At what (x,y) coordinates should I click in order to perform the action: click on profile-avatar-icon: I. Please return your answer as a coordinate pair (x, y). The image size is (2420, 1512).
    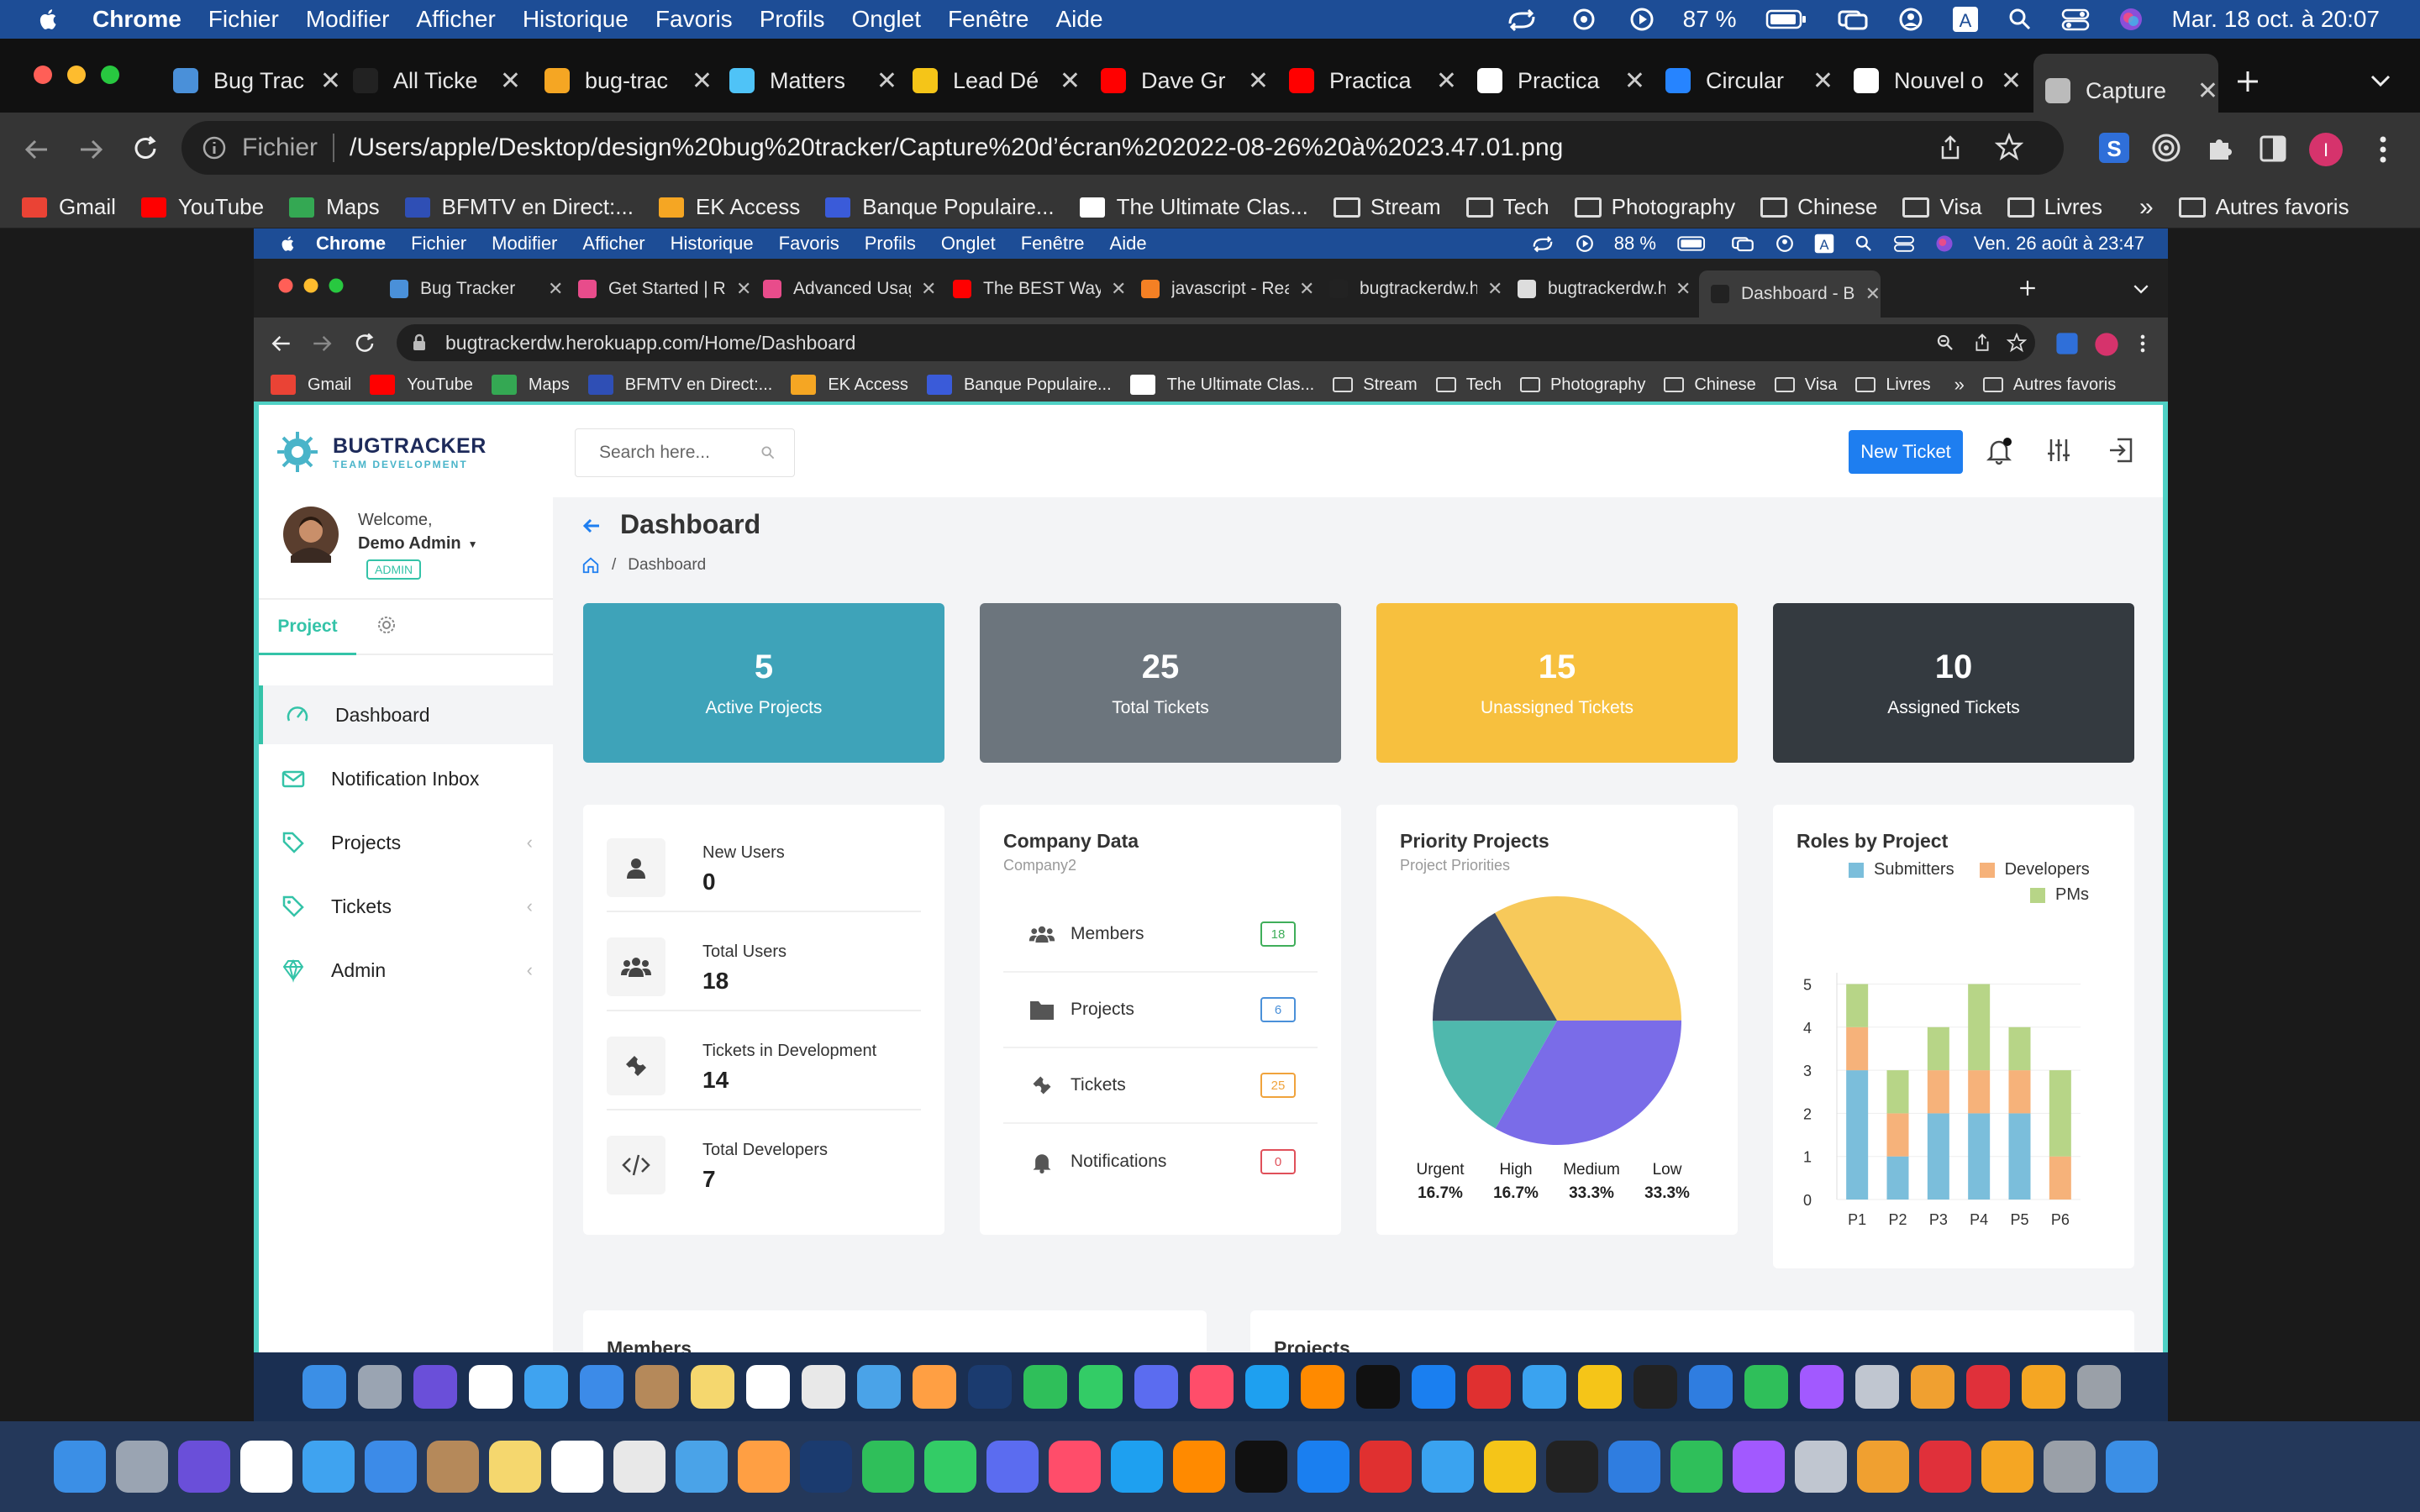
    Looking at the image, I should click on (2326, 149).